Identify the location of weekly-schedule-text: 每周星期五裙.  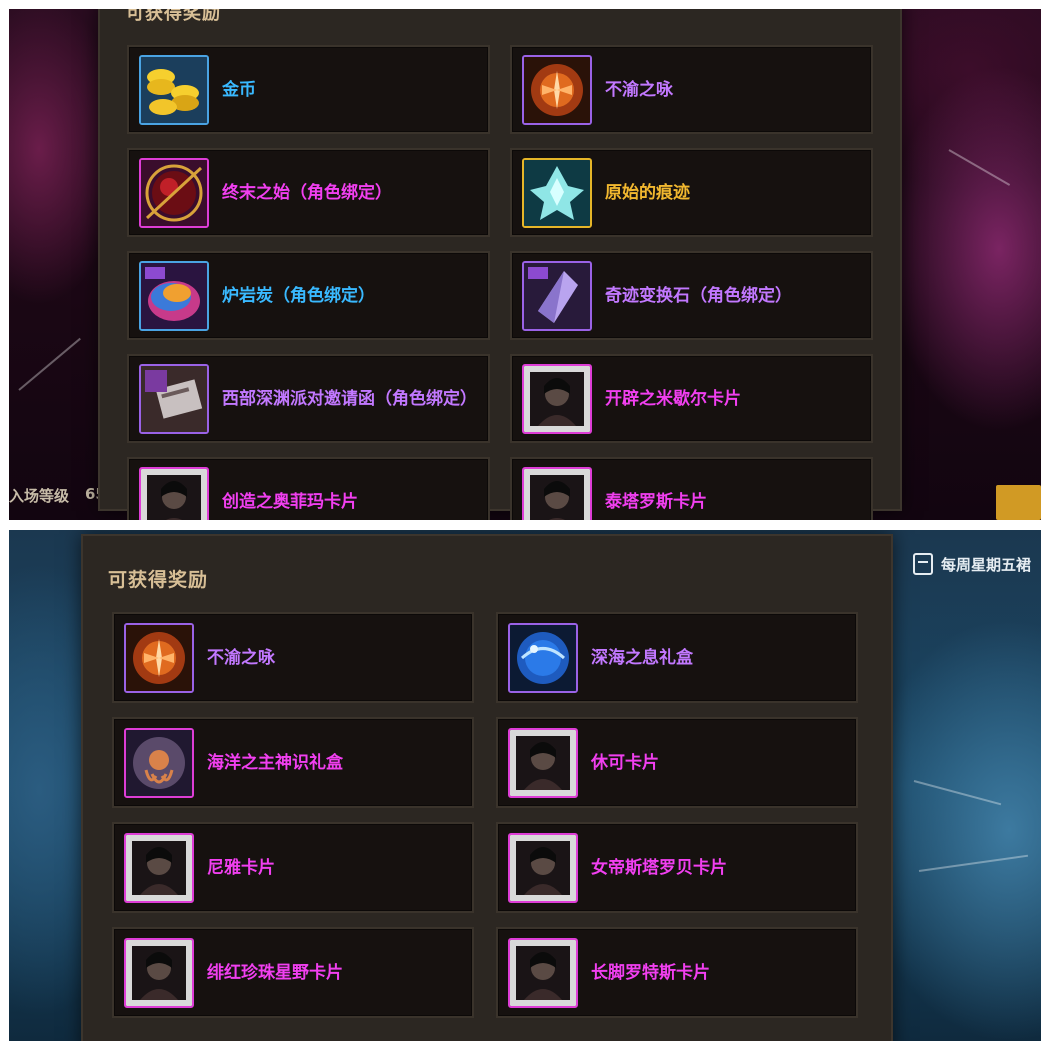
(986, 564).